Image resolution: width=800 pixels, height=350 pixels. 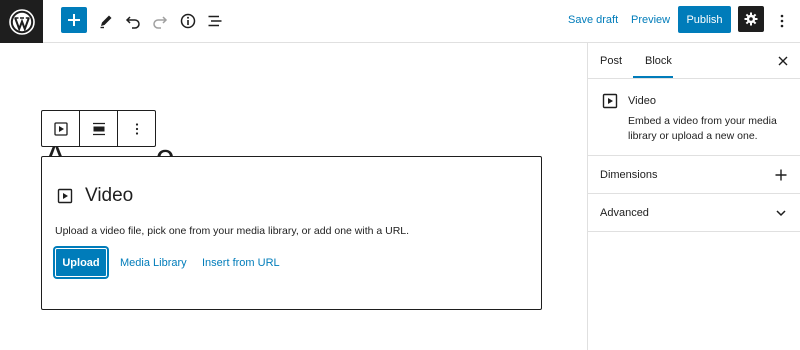 I want to click on save-draft-button: Save draft, so click(x=593, y=20).